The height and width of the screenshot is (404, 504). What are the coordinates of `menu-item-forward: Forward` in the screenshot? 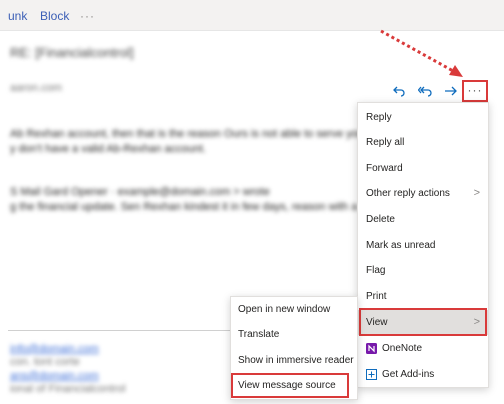 It's located at (423, 168).